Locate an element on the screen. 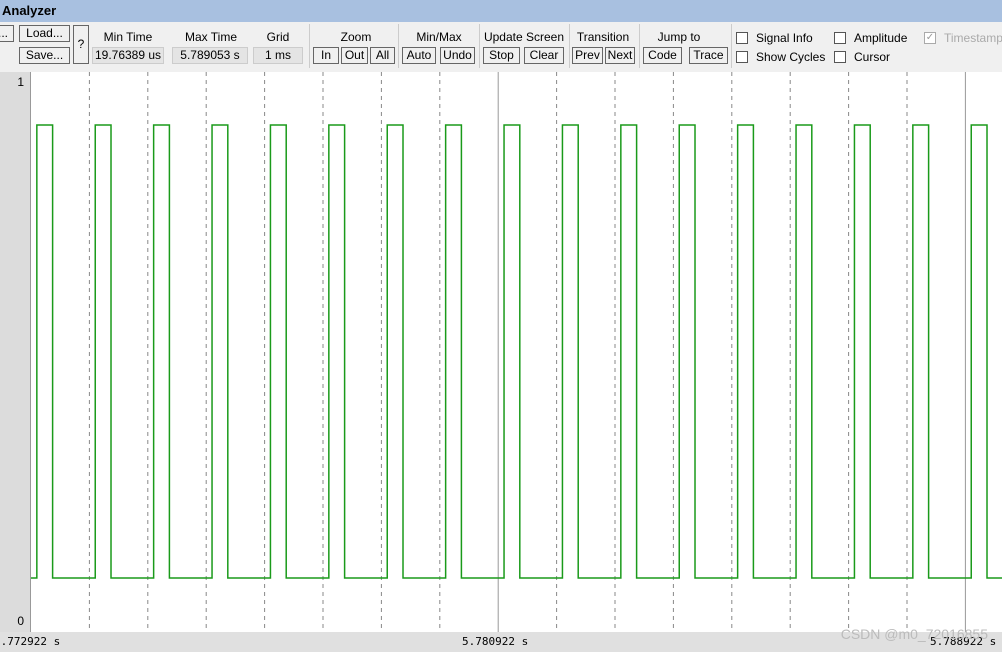 Image resolution: width=1002 pixels, height=652 pixels. zoom-all-button: All is located at coordinates (382, 55).